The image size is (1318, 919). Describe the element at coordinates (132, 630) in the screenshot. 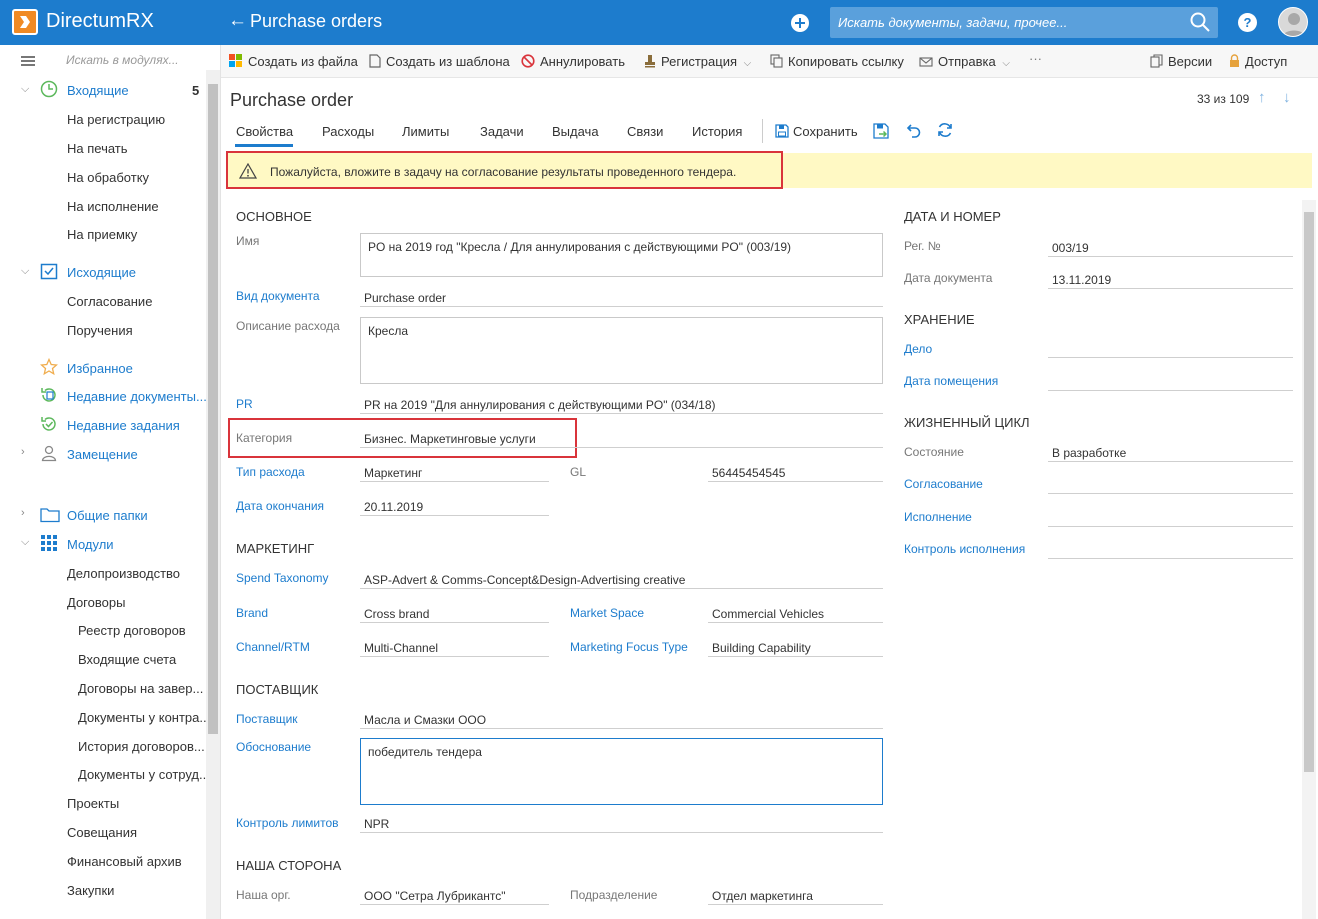

I see `sidebar-item-contracts-registry: Реестр договоров` at that location.